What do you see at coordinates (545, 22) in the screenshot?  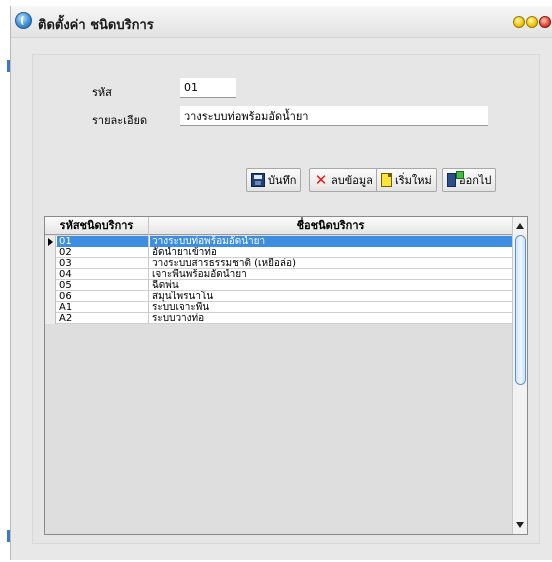 I see `close-button` at bounding box center [545, 22].